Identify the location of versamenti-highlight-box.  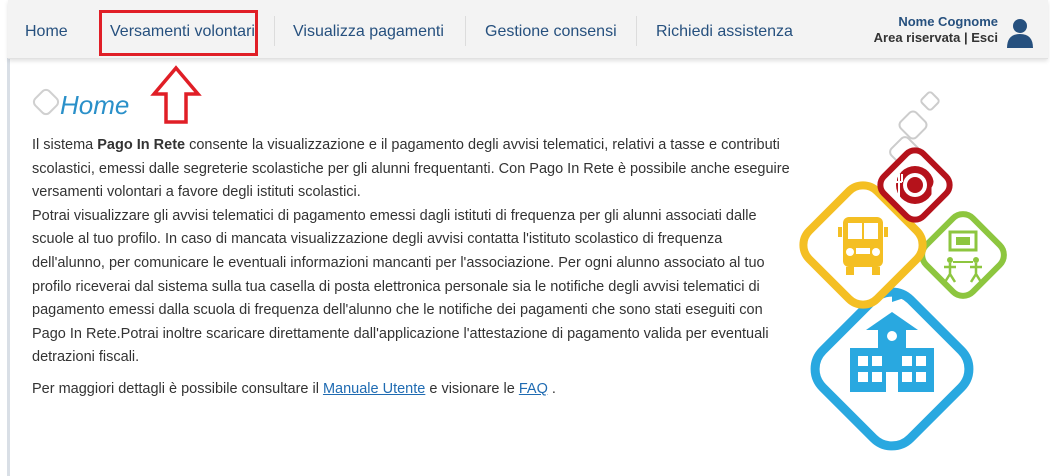
(178, 33).